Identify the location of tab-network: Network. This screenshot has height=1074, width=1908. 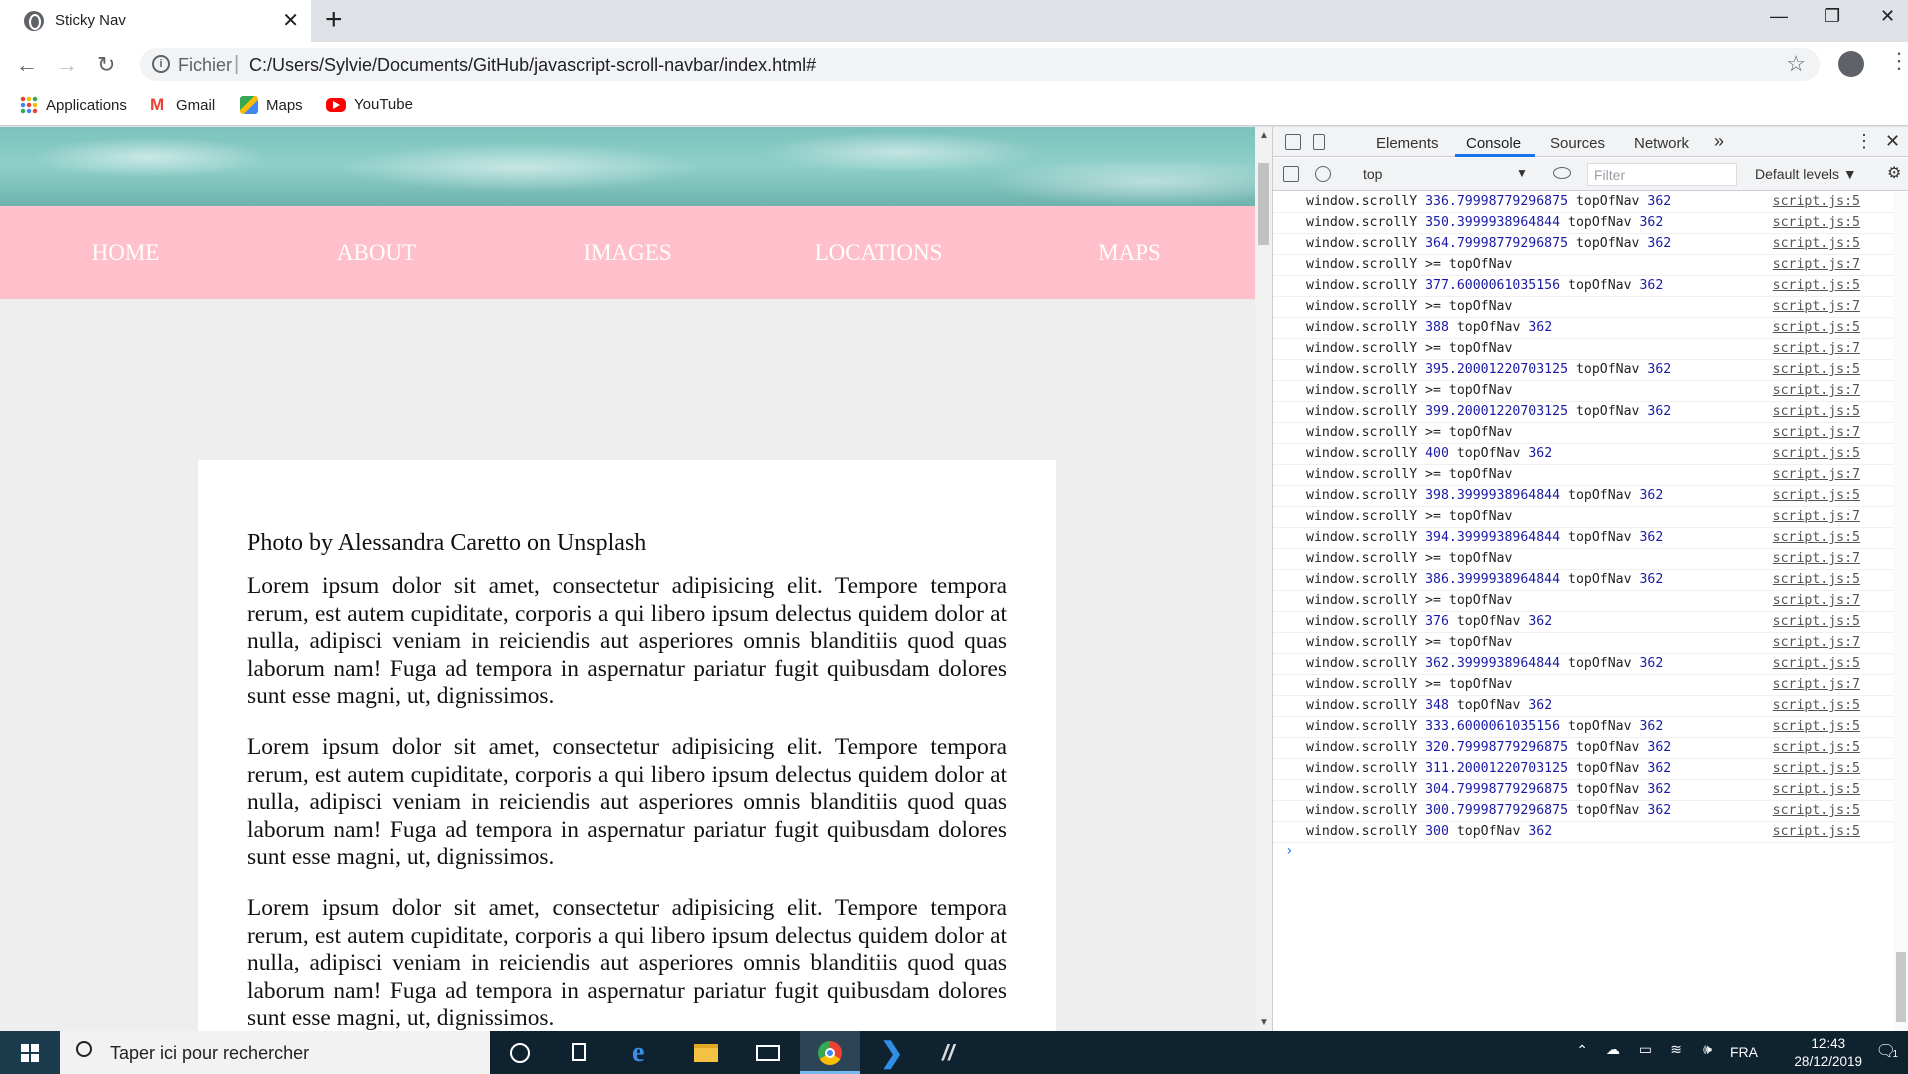
(1661, 143).